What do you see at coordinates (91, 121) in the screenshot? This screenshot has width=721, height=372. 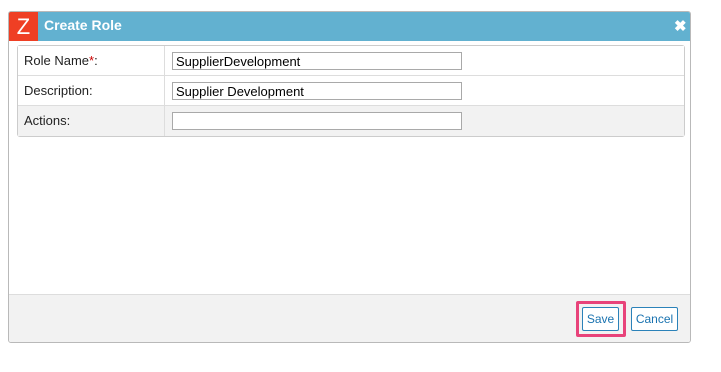 I see `actions-label: Actions:` at bounding box center [91, 121].